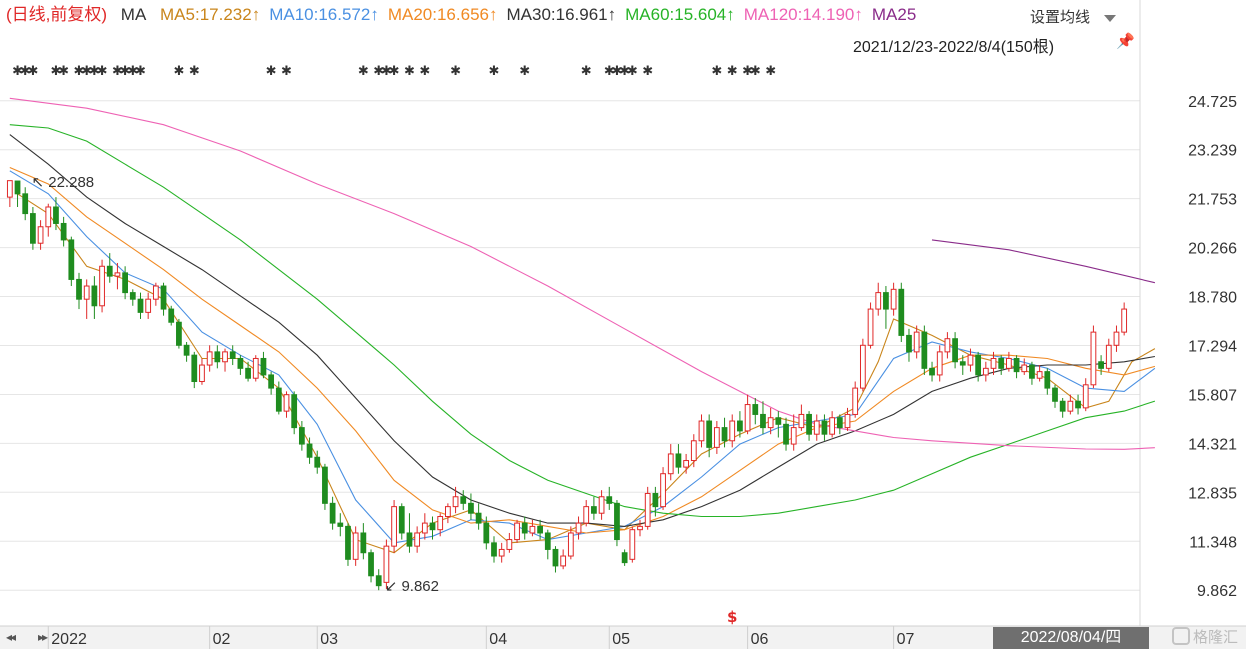 The width and height of the screenshot is (1246, 649). What do you see at coordinates (1212, 395) in the screenshot?
I see `y-tick-label: 15.807` at bounding box center [1212, 395].